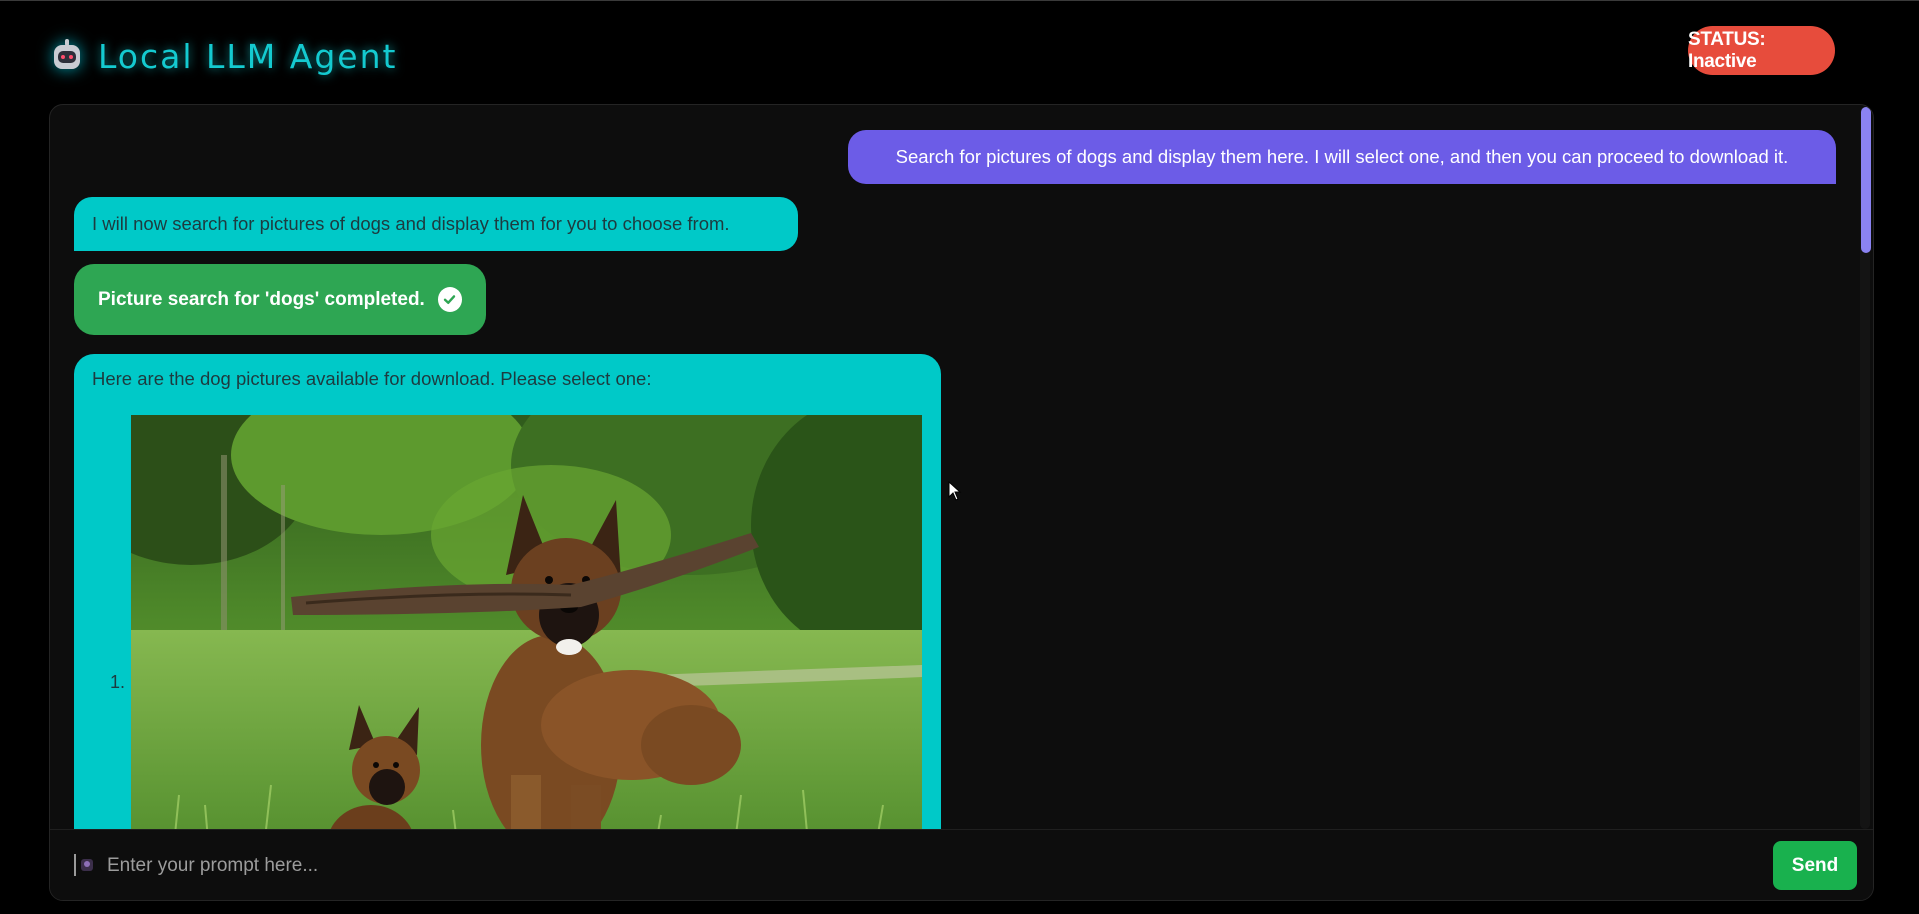 The width and height of the screenshot is (1919, 914). What do you see at coordinates (67, 56) in the screenshot?
I see `robot-icon` at bounding box center [67, 56].